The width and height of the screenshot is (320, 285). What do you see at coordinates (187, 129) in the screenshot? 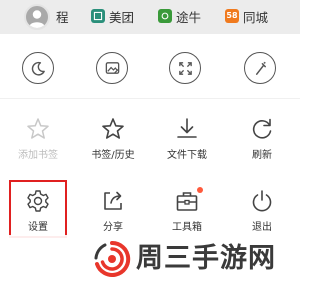
I see `download-icon` at bounding box center [187, 129].